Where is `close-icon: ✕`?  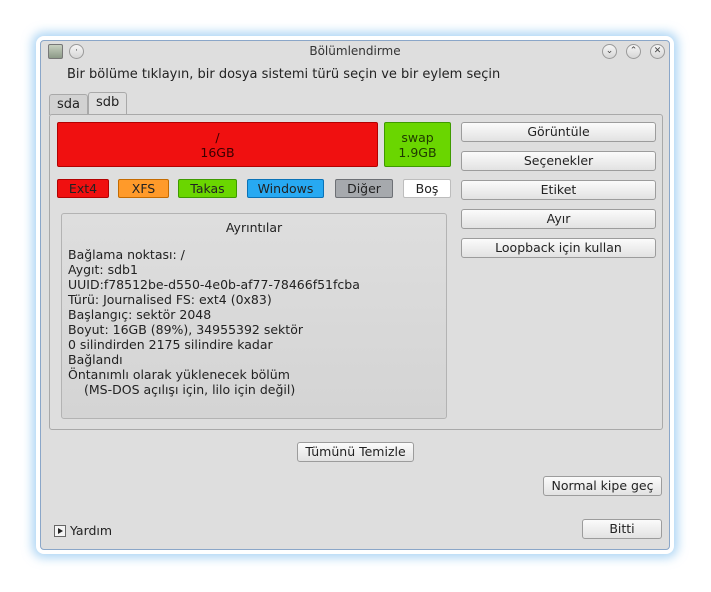 close-icon: ✕ is located at coordinates (657, 51).